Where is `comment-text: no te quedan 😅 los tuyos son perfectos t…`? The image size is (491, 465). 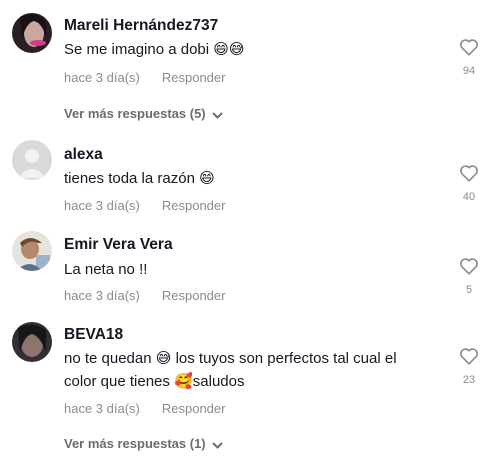
comment-text: no te quedan 😅 los tuyos son perfectos t… is located at coordinates (230, 370).